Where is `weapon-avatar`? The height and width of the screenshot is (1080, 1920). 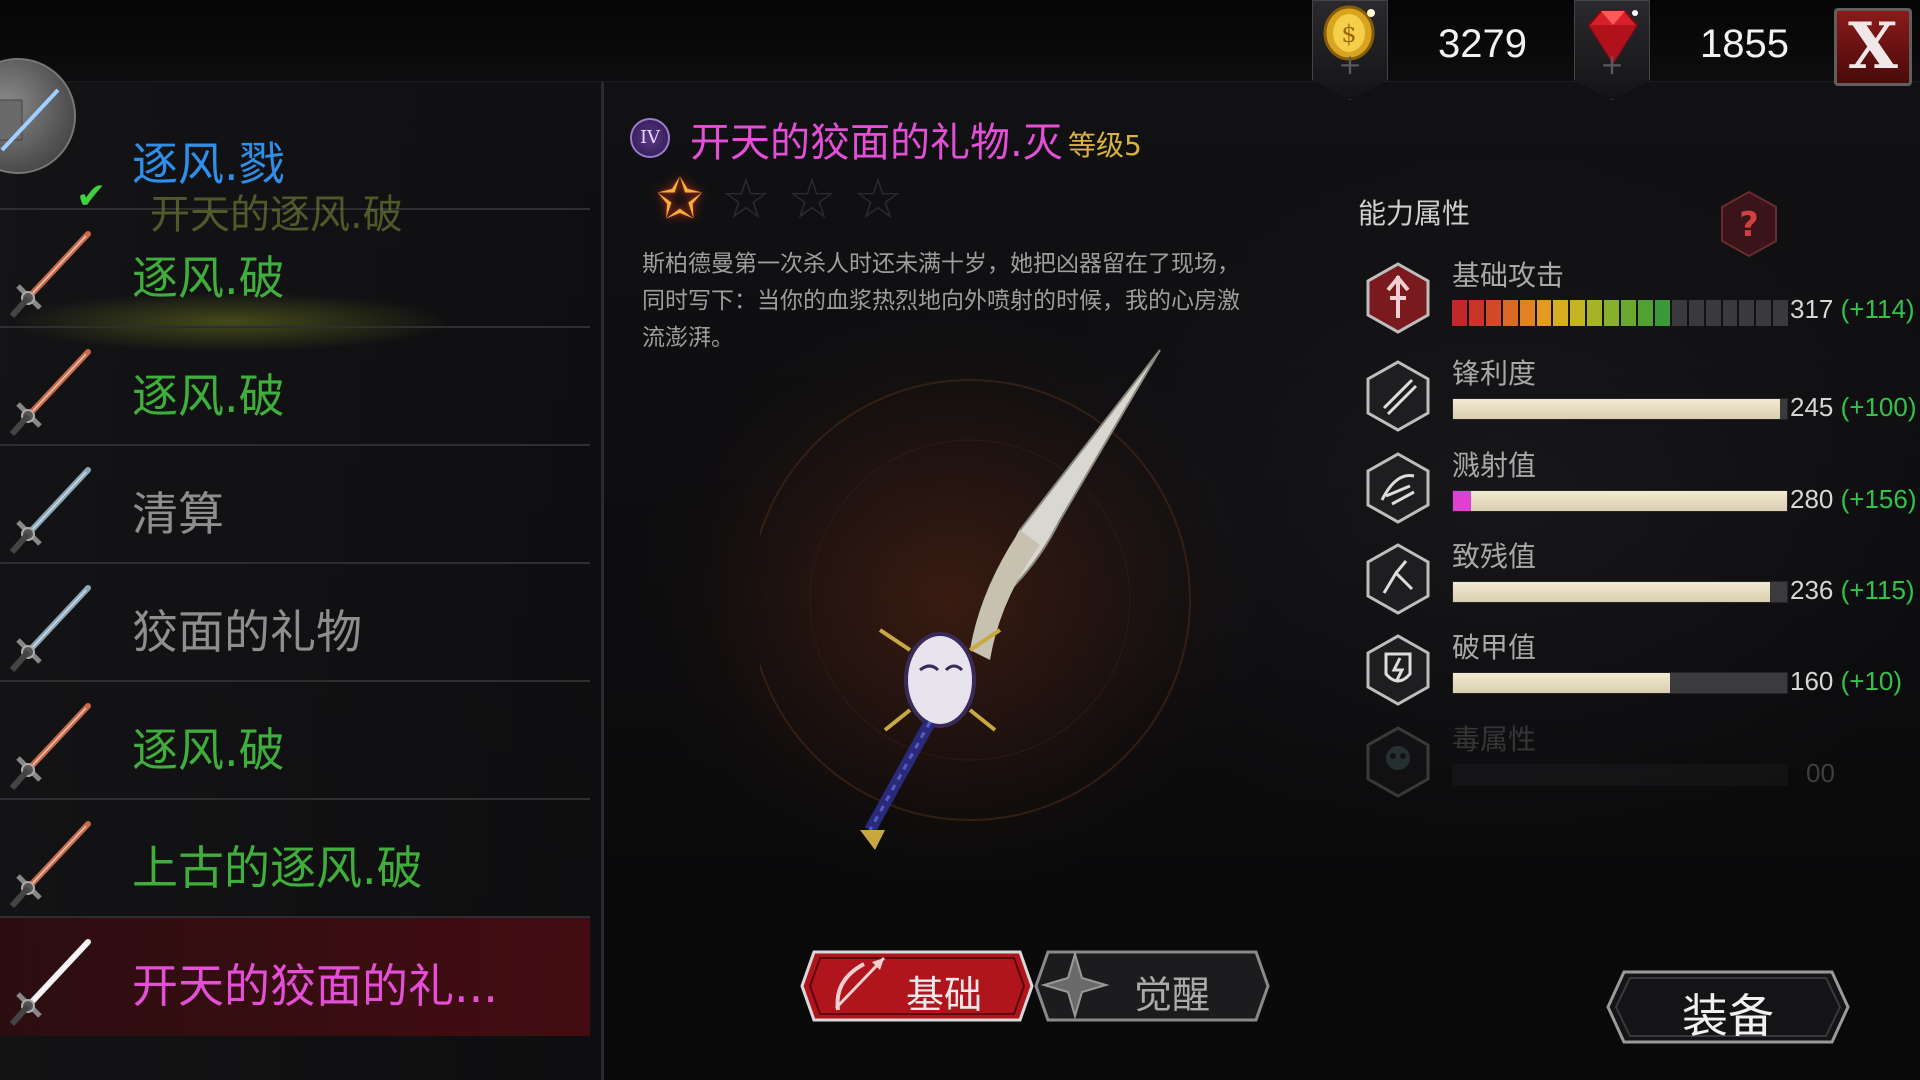
weapon-avatar is located at coordinates (38, 116).